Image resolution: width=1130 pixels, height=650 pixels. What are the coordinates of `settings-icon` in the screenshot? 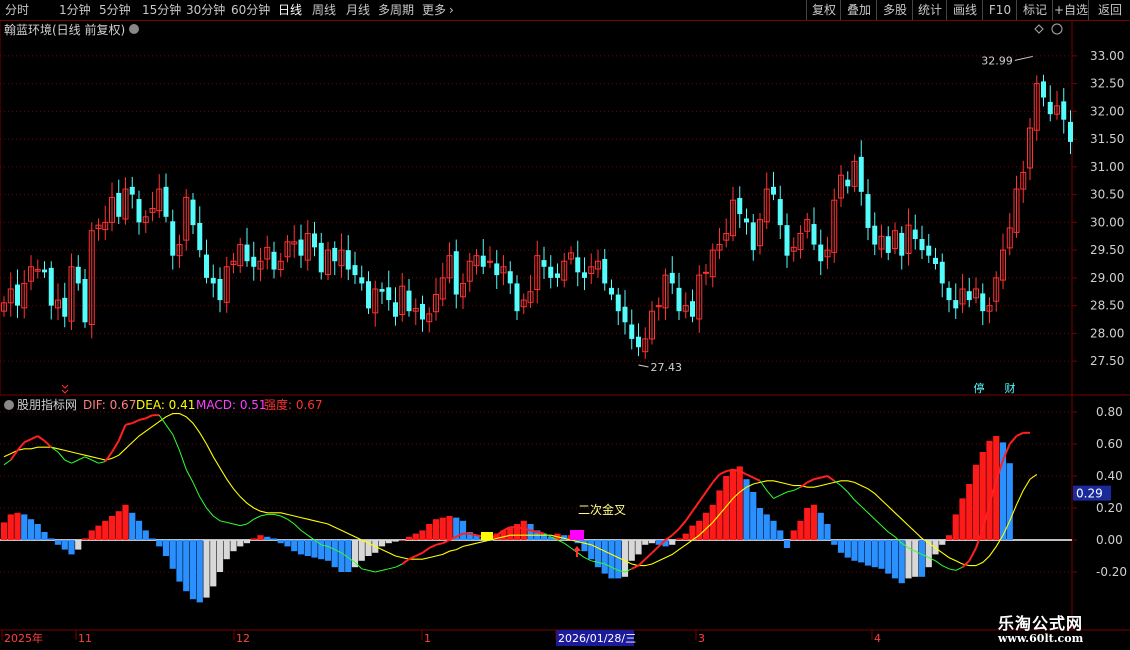 It's located at (134, 29).